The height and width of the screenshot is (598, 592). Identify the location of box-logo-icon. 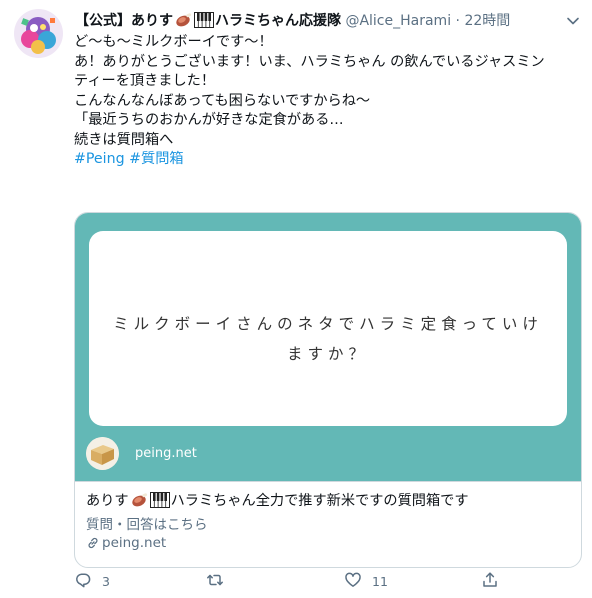
(102, 453).